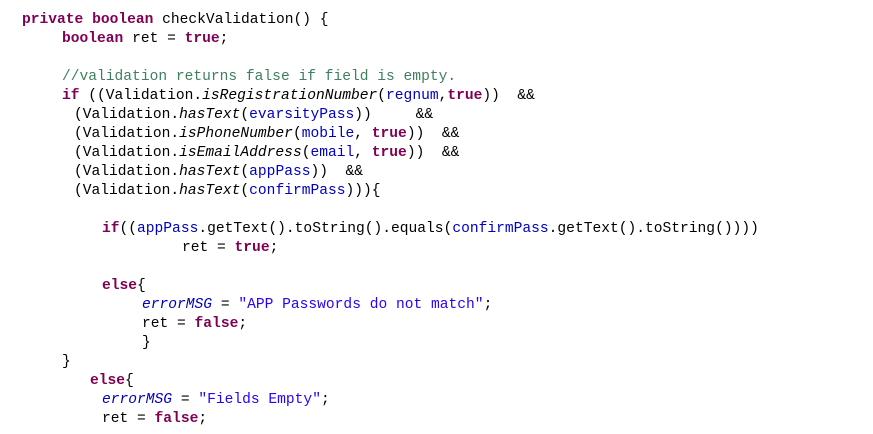  I want to click on code-token: mobile, so click(328, 134).